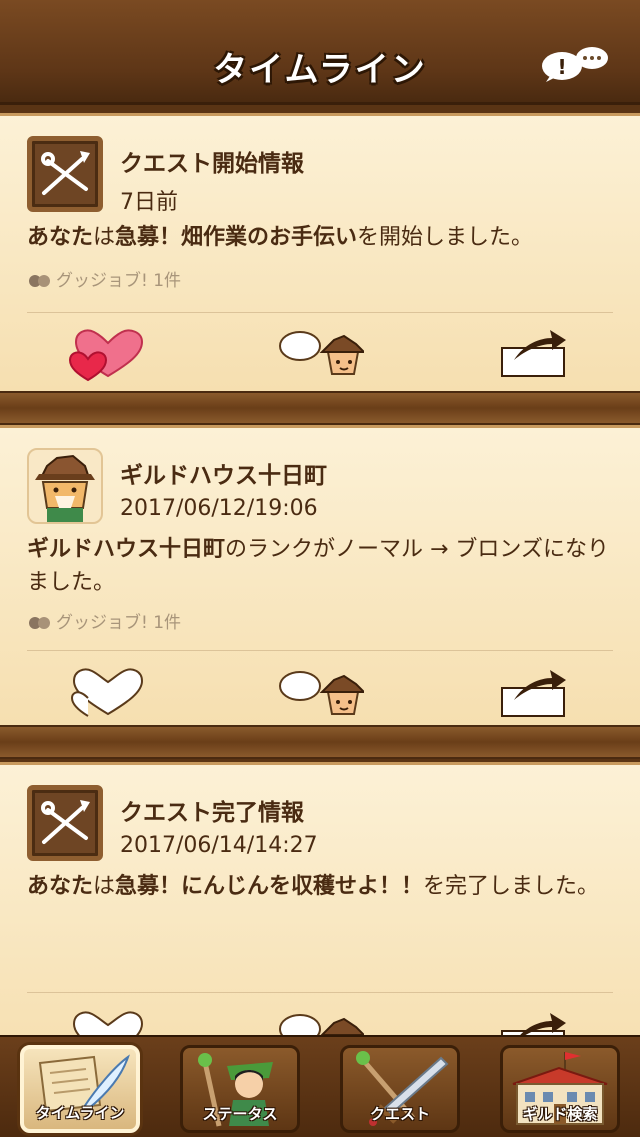  What do you see at coordinates (269, 886) in the screenshot?
I see `quest-name: 急募！にんじんを収穫せよ！！` at bounding box center [269, 886].